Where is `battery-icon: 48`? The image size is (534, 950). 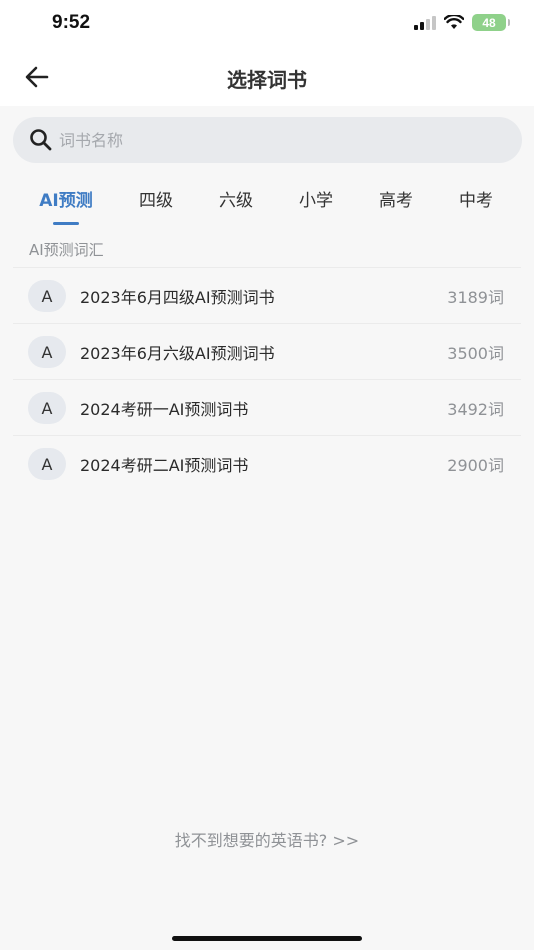 battery-icon: 48 is located at coordinates (491, 22).